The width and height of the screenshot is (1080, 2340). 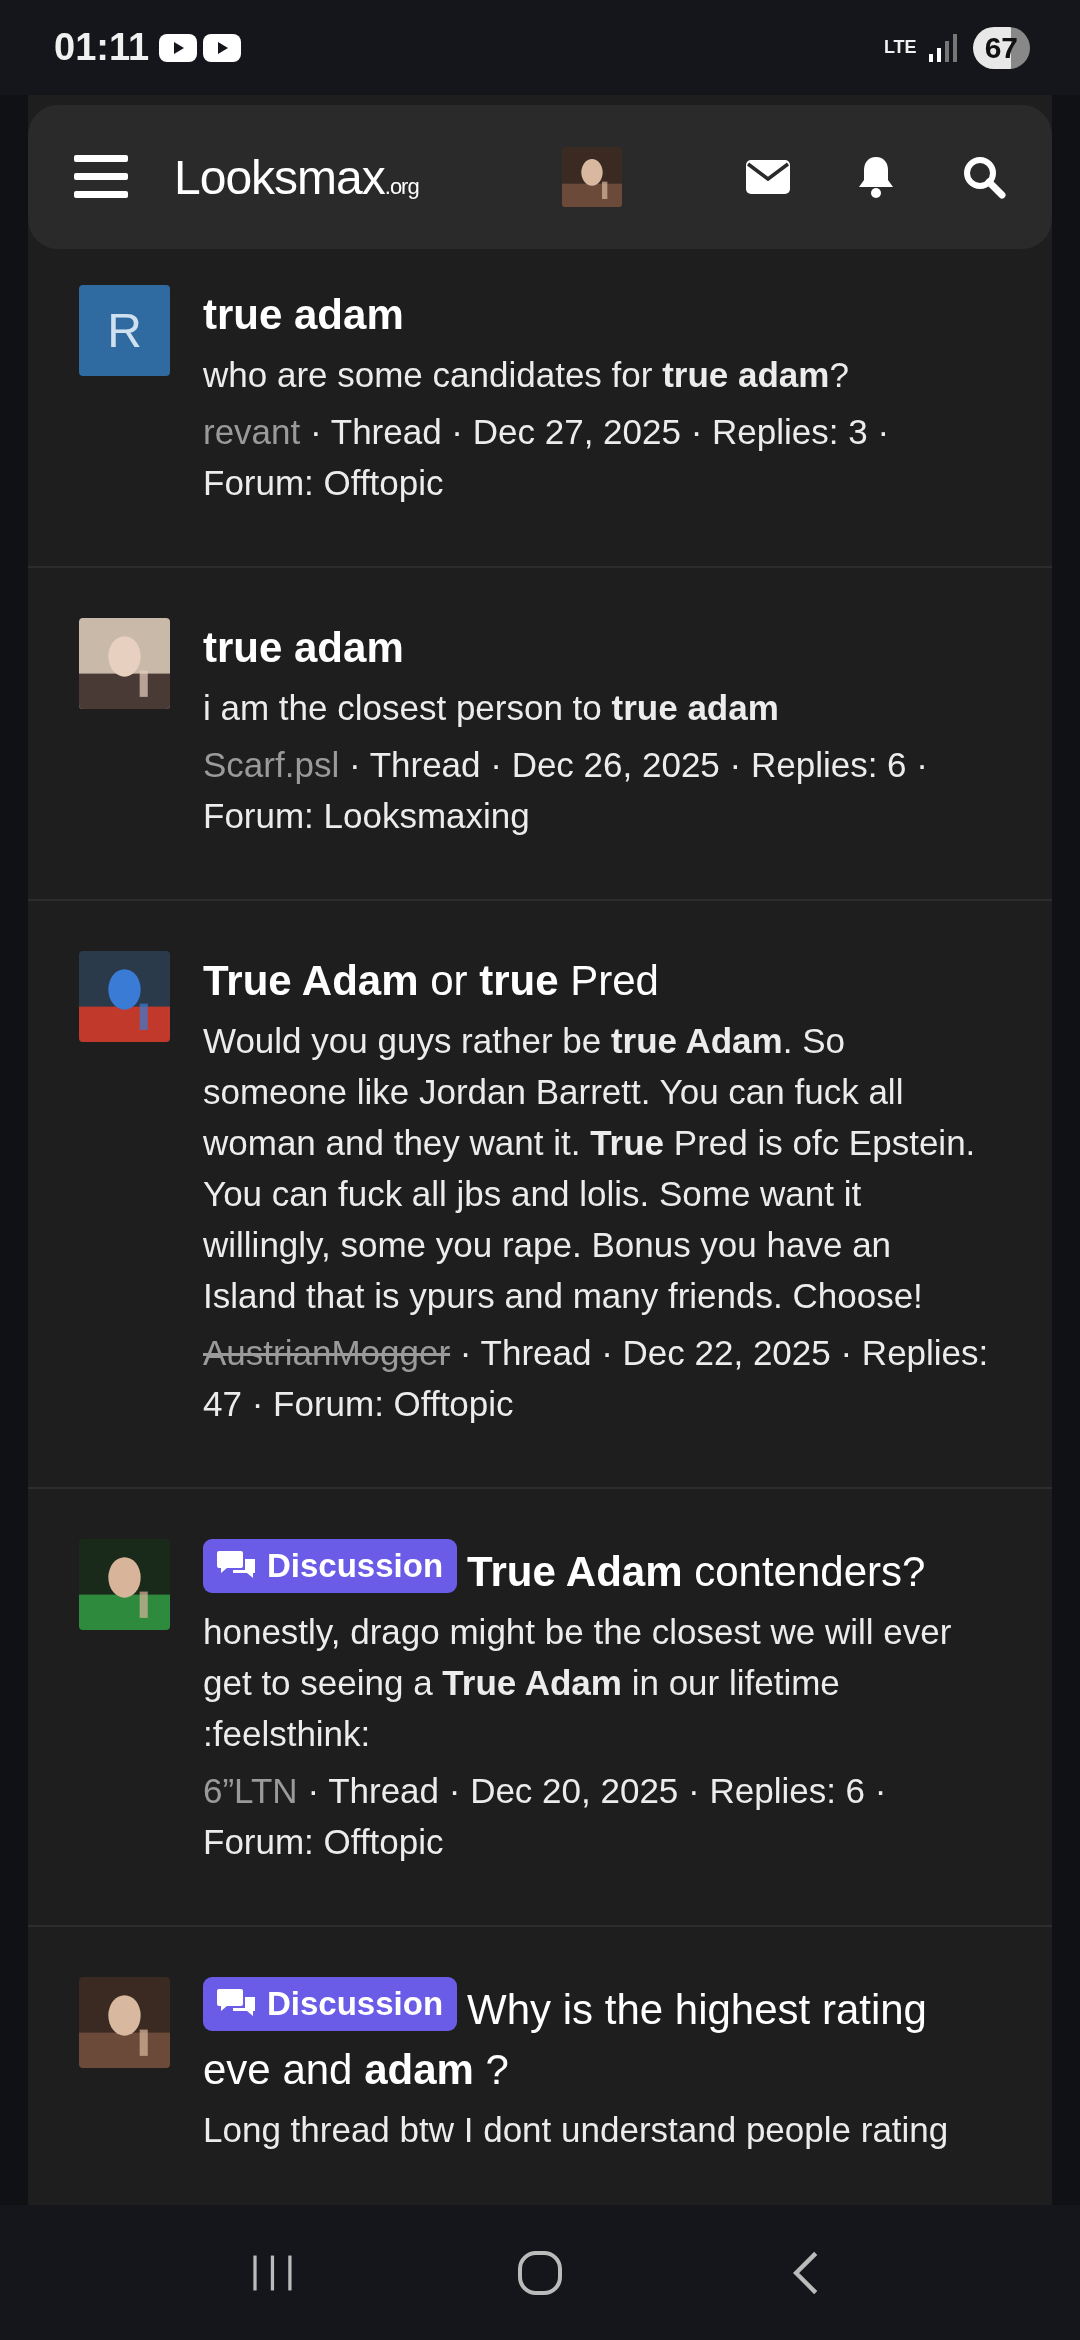 I want to click on post-snippet: i am the closest person to true adam, so click(x=491, y=708).